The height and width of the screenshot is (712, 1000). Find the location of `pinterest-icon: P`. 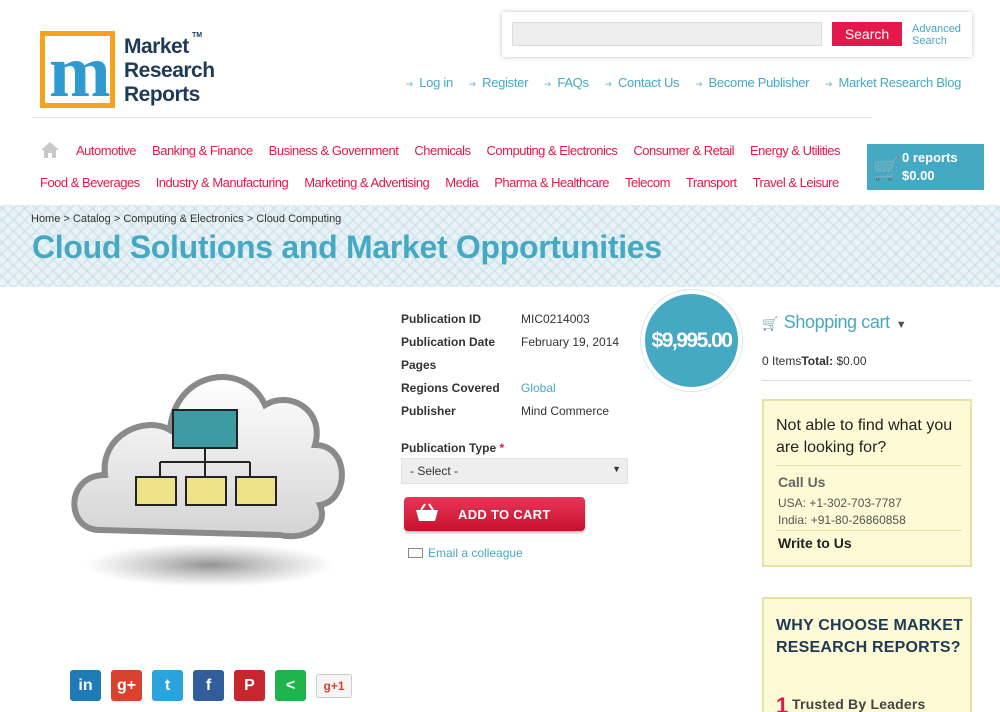

pinterest-icon: P is located at coordinates (249, 685).